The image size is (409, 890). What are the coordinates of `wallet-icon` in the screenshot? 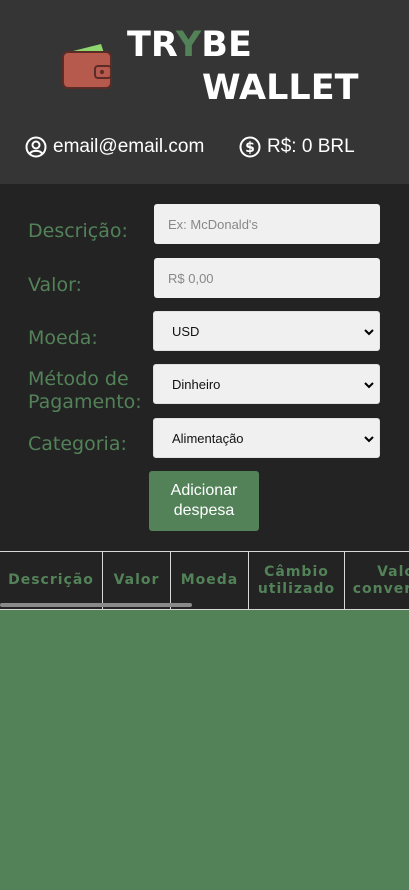 It's located at (87, 66).